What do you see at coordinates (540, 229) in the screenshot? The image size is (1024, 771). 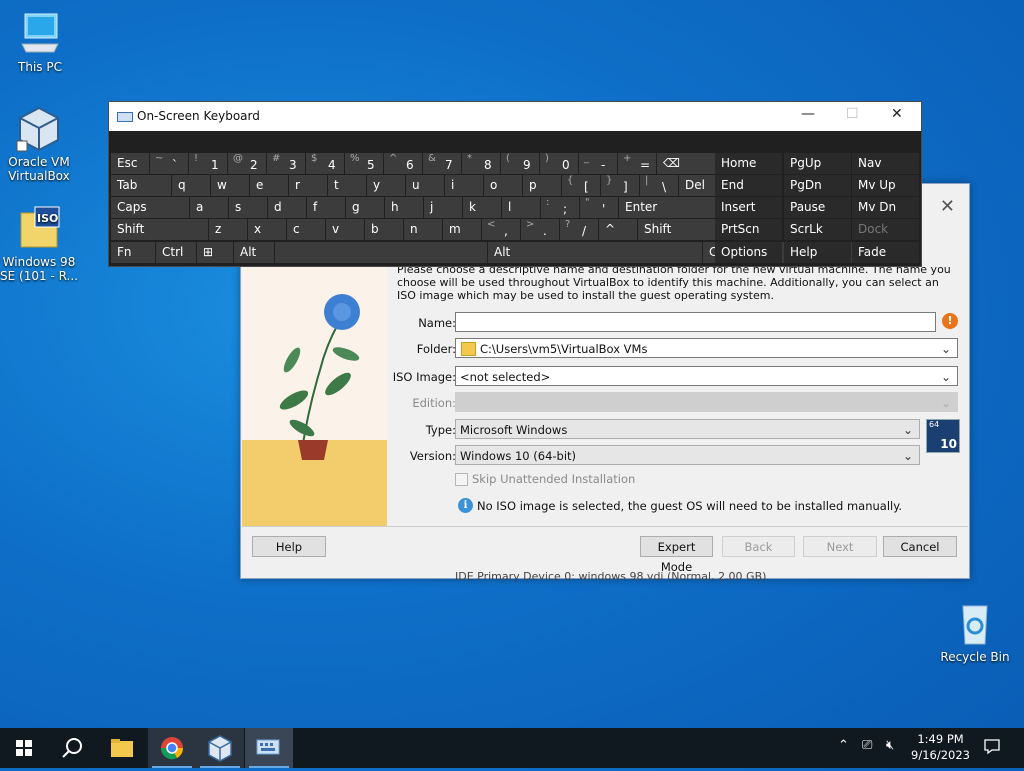 I see `key-3-9: >.` at bounding box center [540, 229].